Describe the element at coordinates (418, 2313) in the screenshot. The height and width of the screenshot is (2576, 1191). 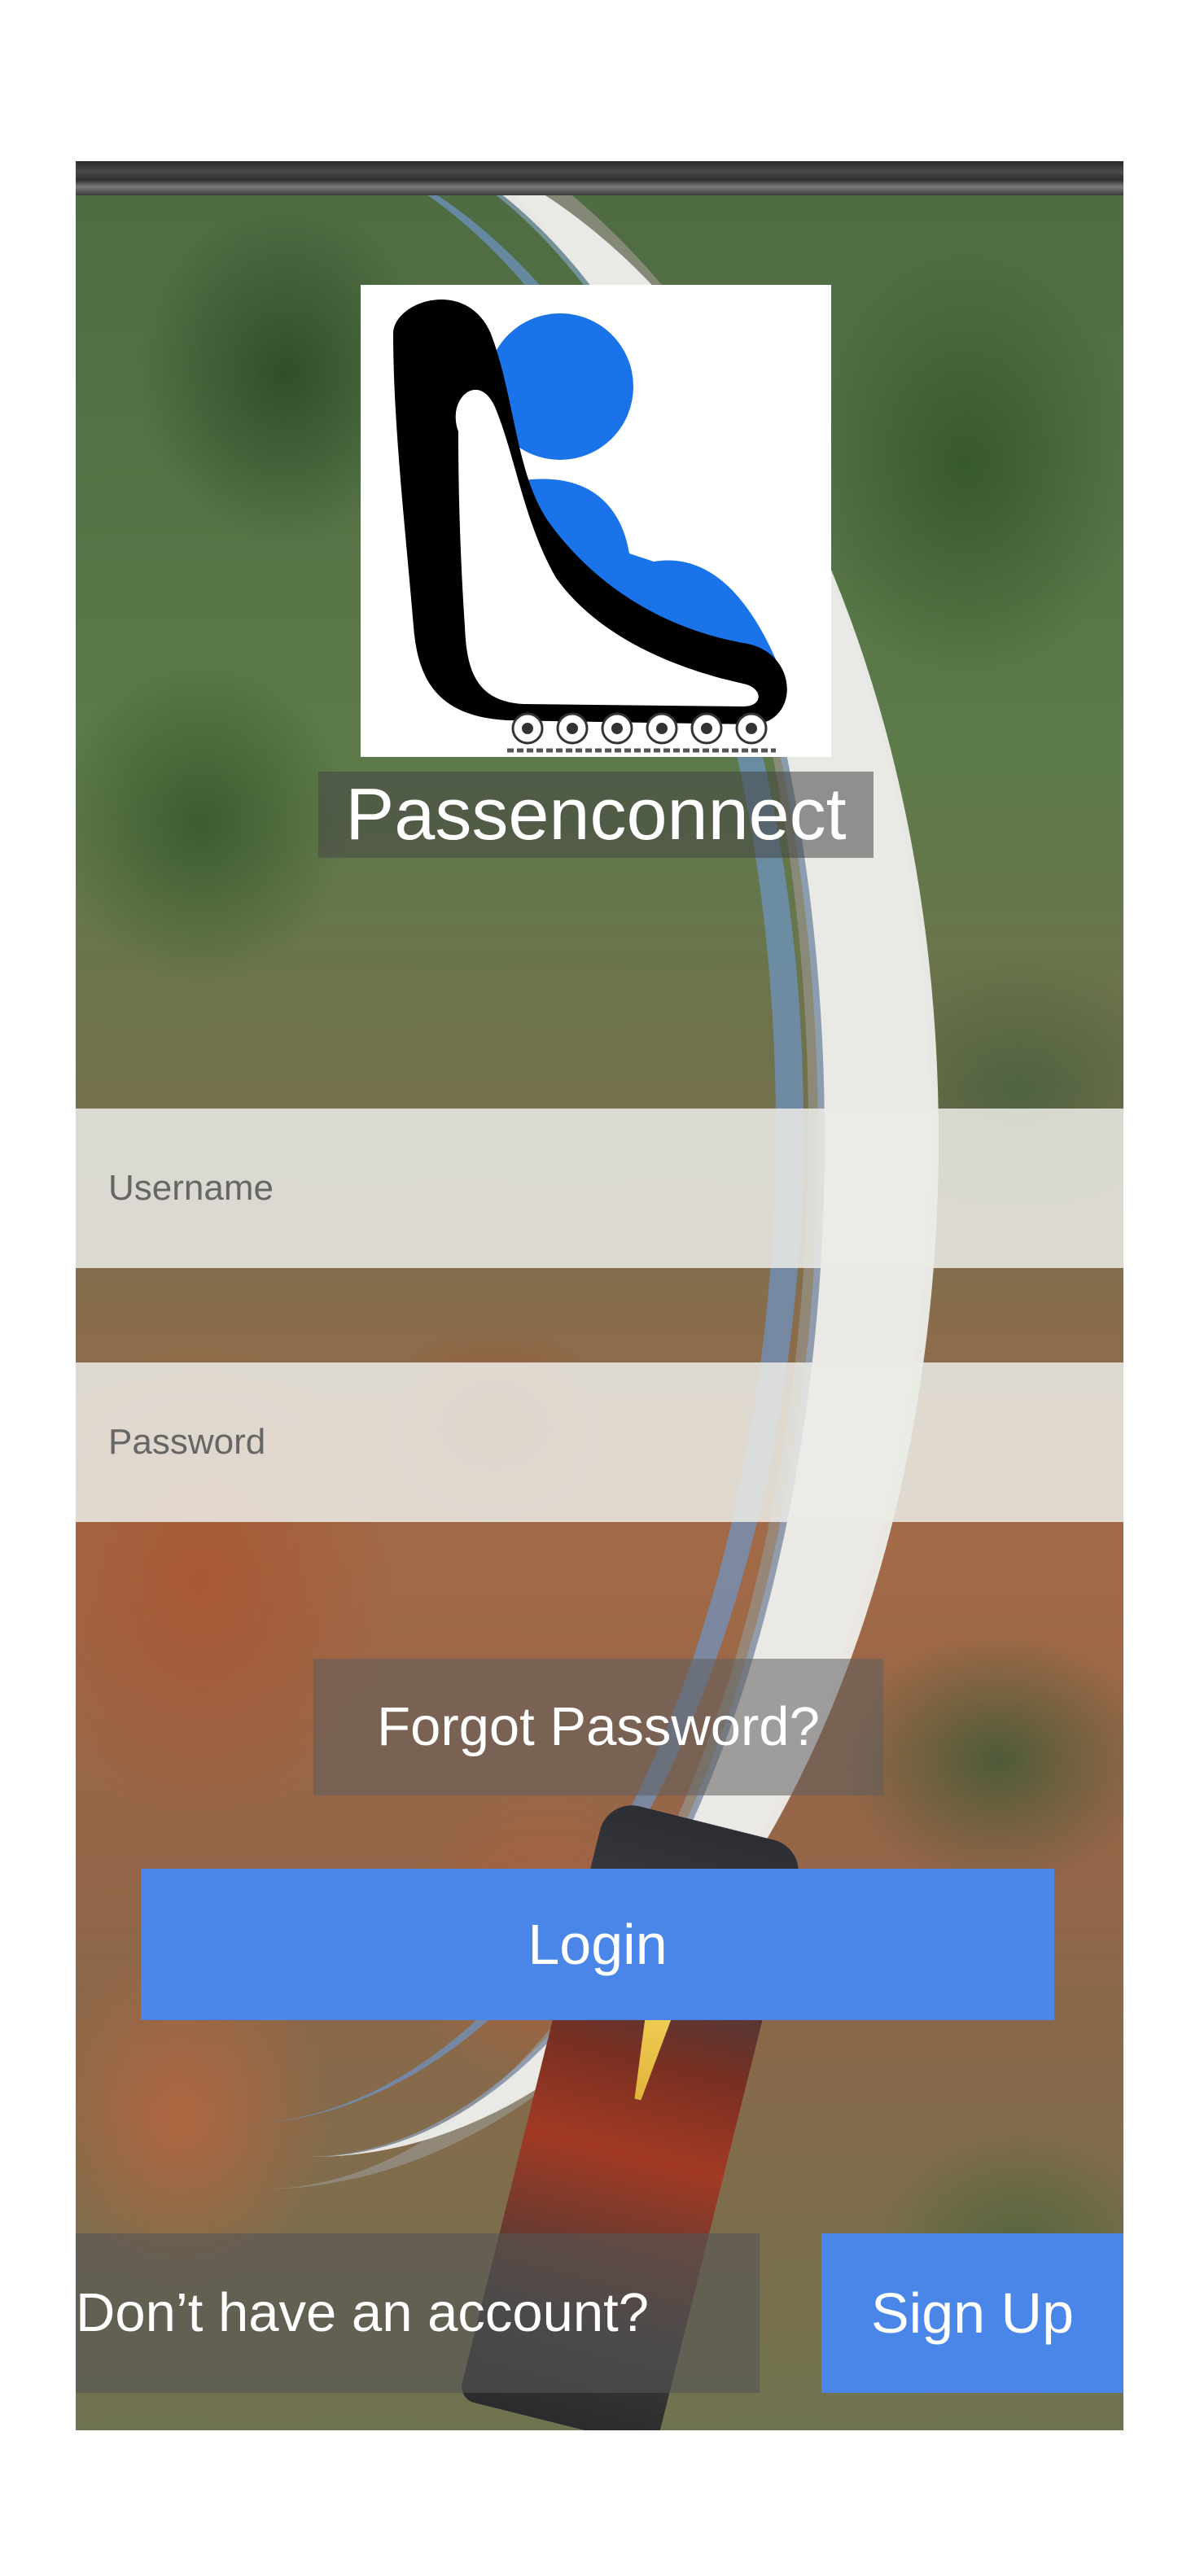
I see `no-account-text: Don’t have an account?` at that location.